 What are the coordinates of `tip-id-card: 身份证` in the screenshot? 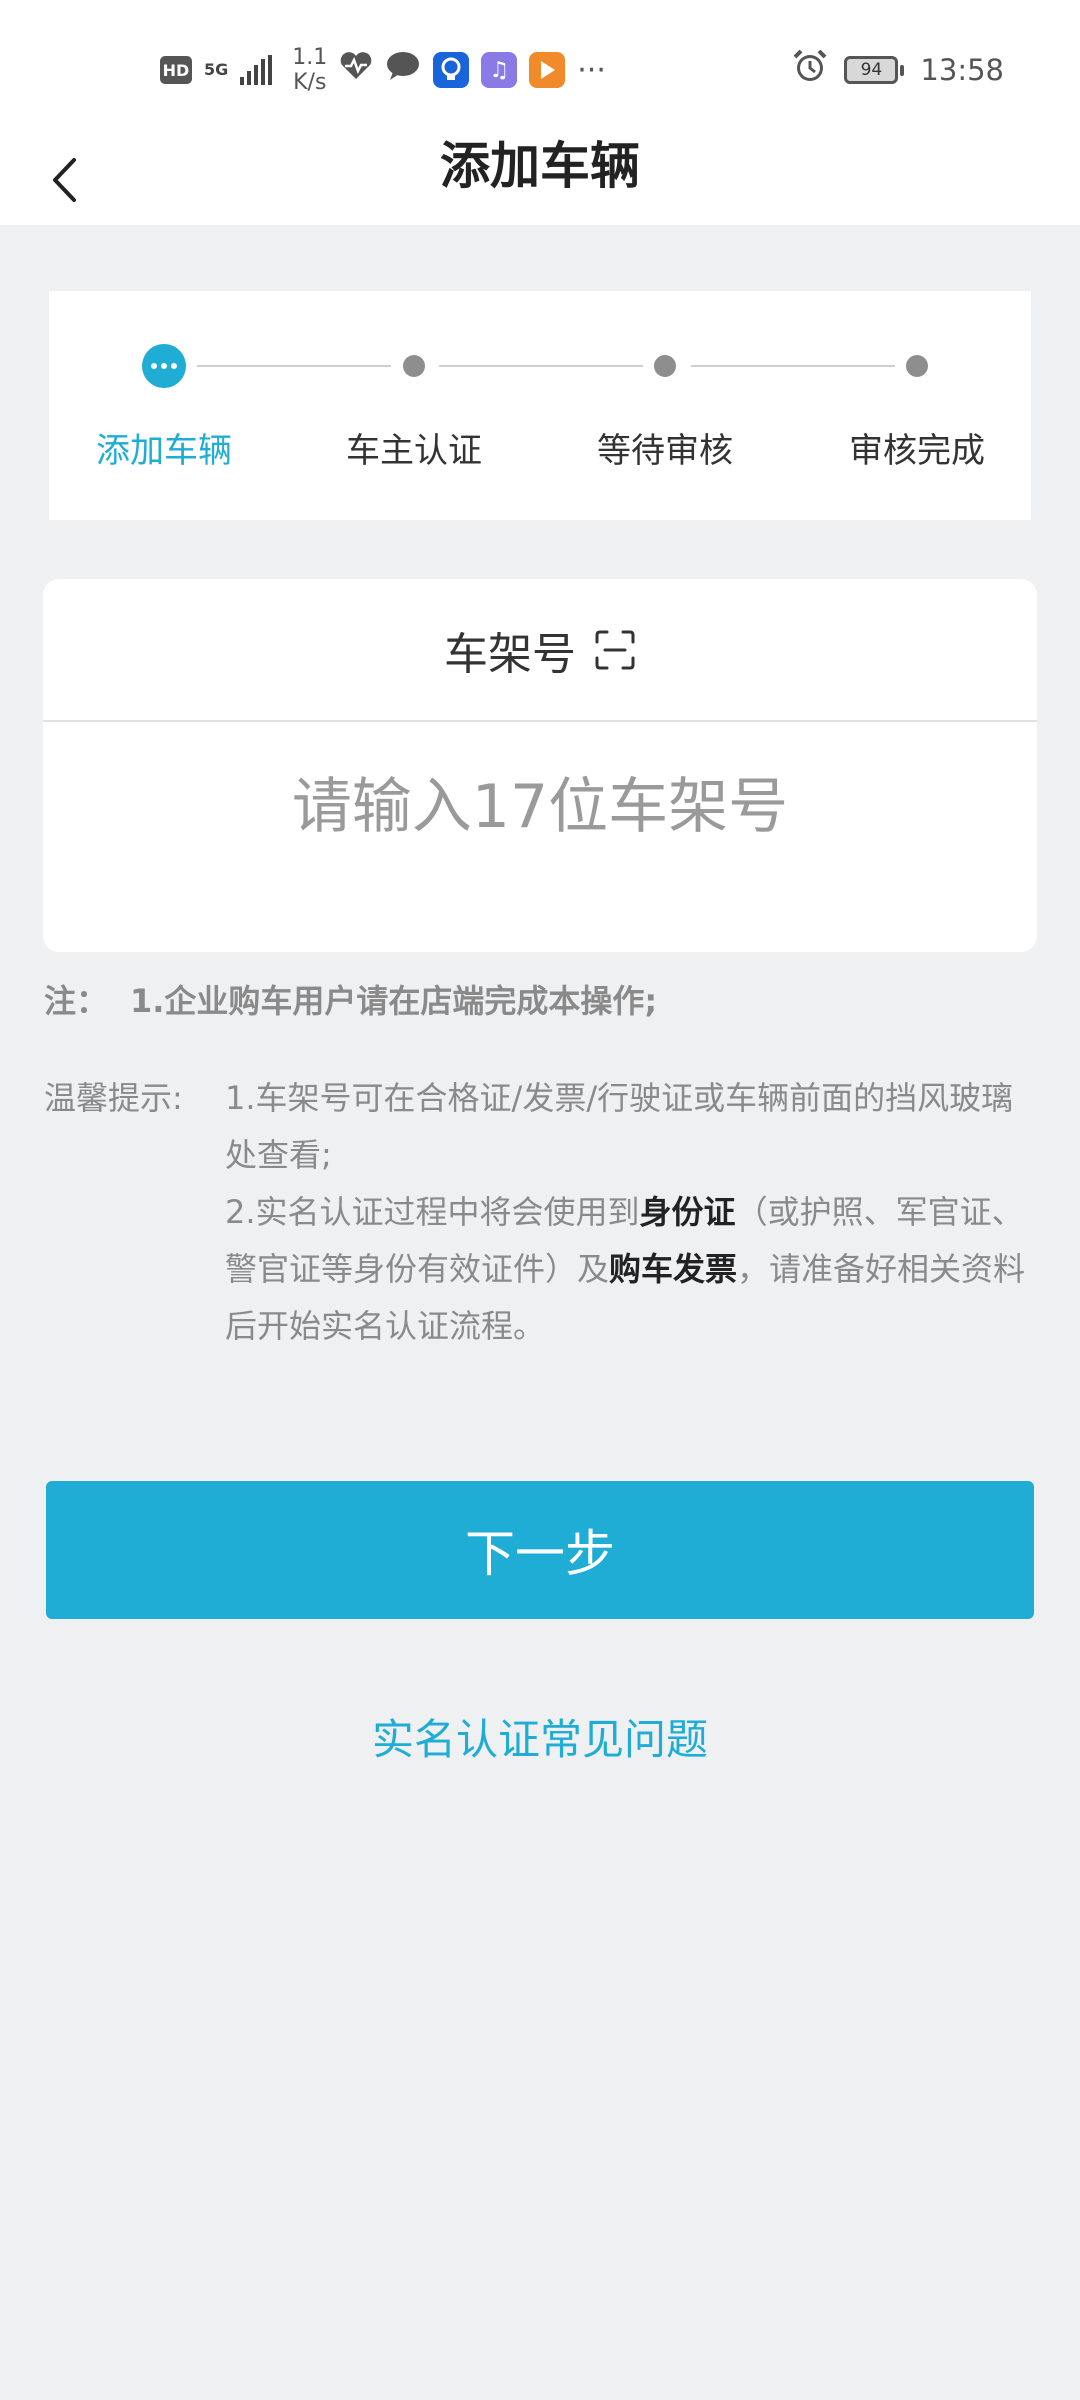 It's located at (687, 1212).